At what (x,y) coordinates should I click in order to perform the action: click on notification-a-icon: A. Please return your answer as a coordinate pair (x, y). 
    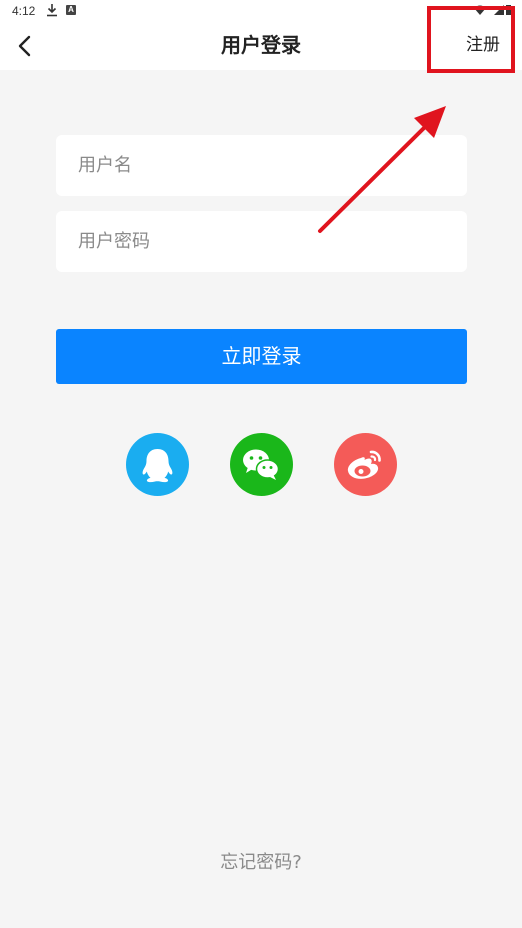
    Looking at the image, I should click on (71, 10).